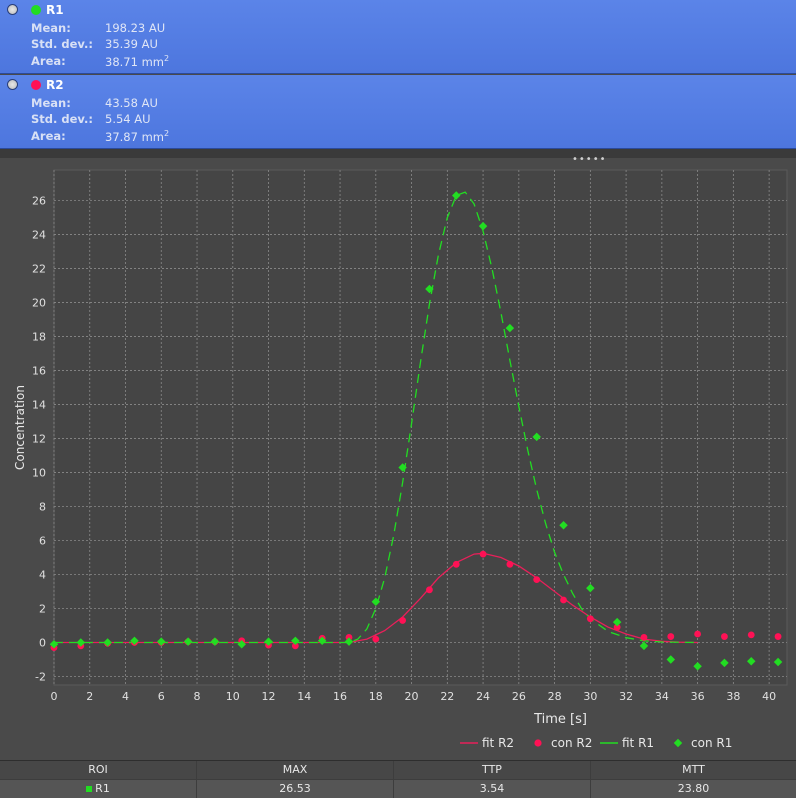 This screenshot has height=798, width=796. What do you see at coordinates (42, 643) in the screenshot?
I see `y-tick-label: 0` at bounding box center [42, 643].